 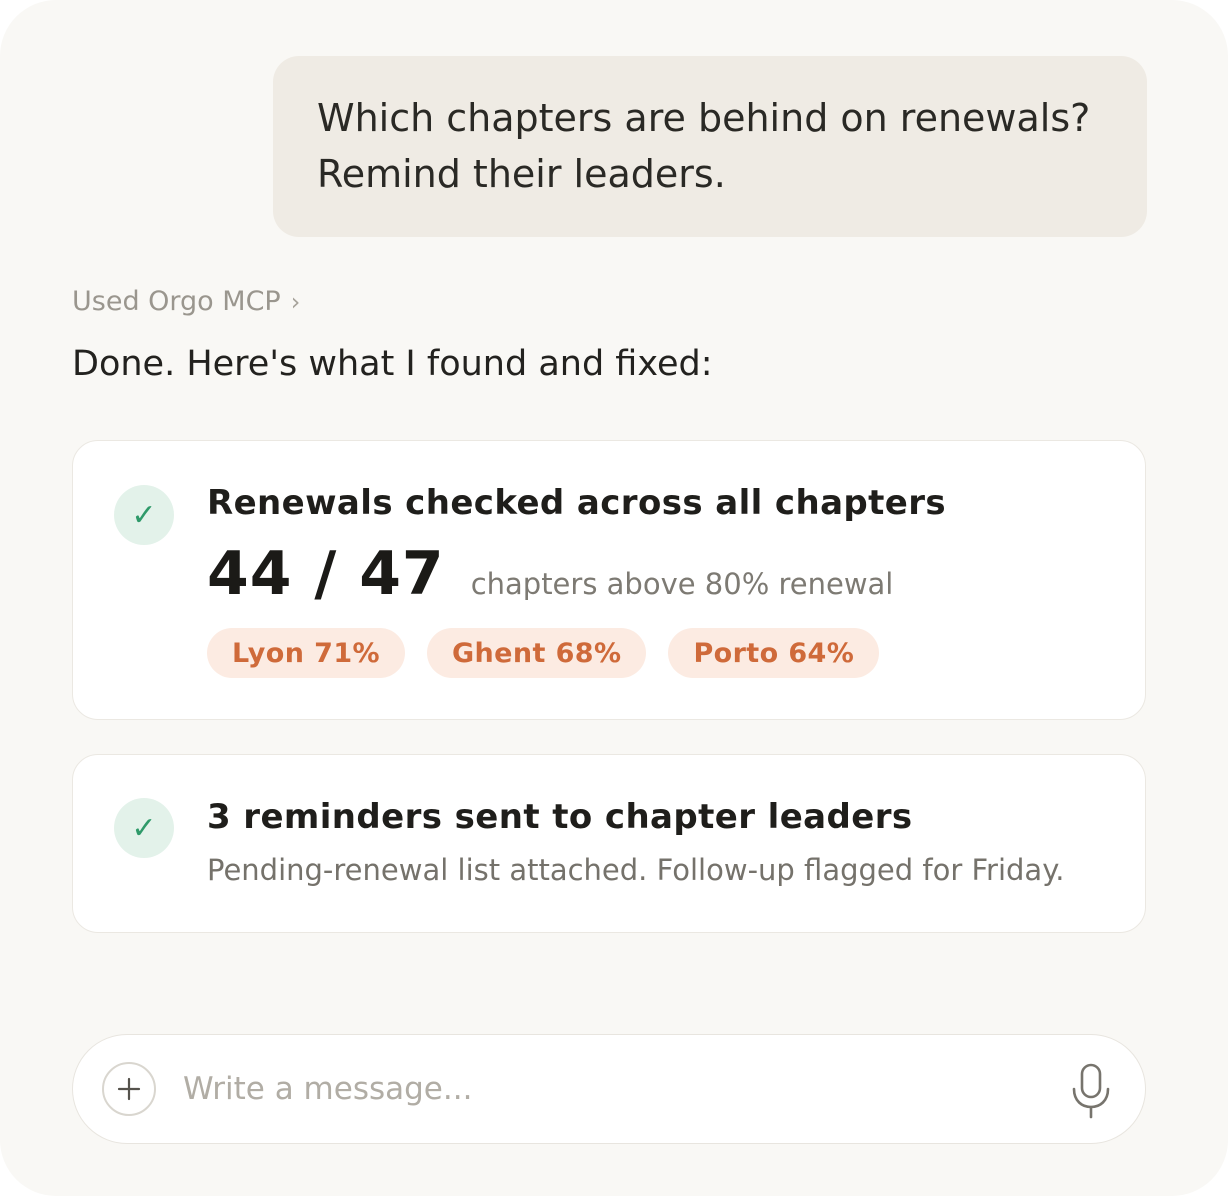 I want to click on microphone-icon, so click(x=1091, y=1091).